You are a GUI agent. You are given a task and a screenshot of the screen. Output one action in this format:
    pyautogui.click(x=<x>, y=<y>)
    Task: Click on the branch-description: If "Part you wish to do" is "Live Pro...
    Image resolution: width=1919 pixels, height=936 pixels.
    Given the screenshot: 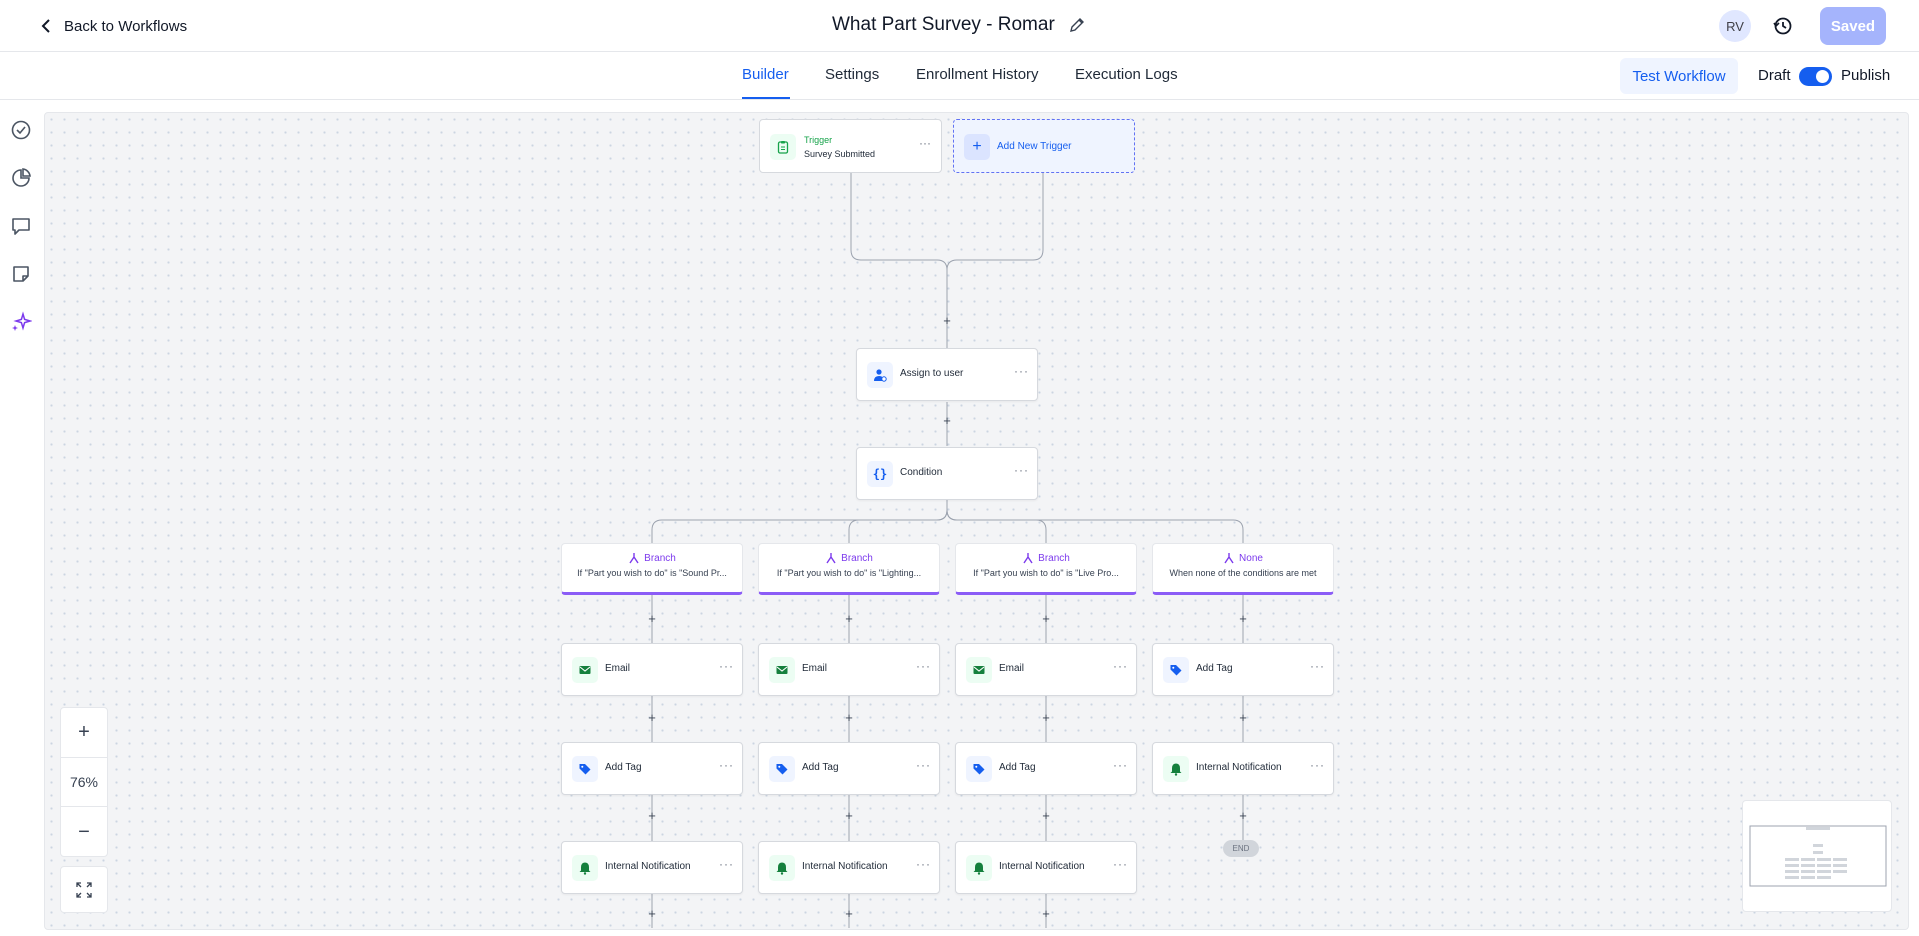 What is the action you would take?
    pyautogui.click(x=1046, y=573)
    